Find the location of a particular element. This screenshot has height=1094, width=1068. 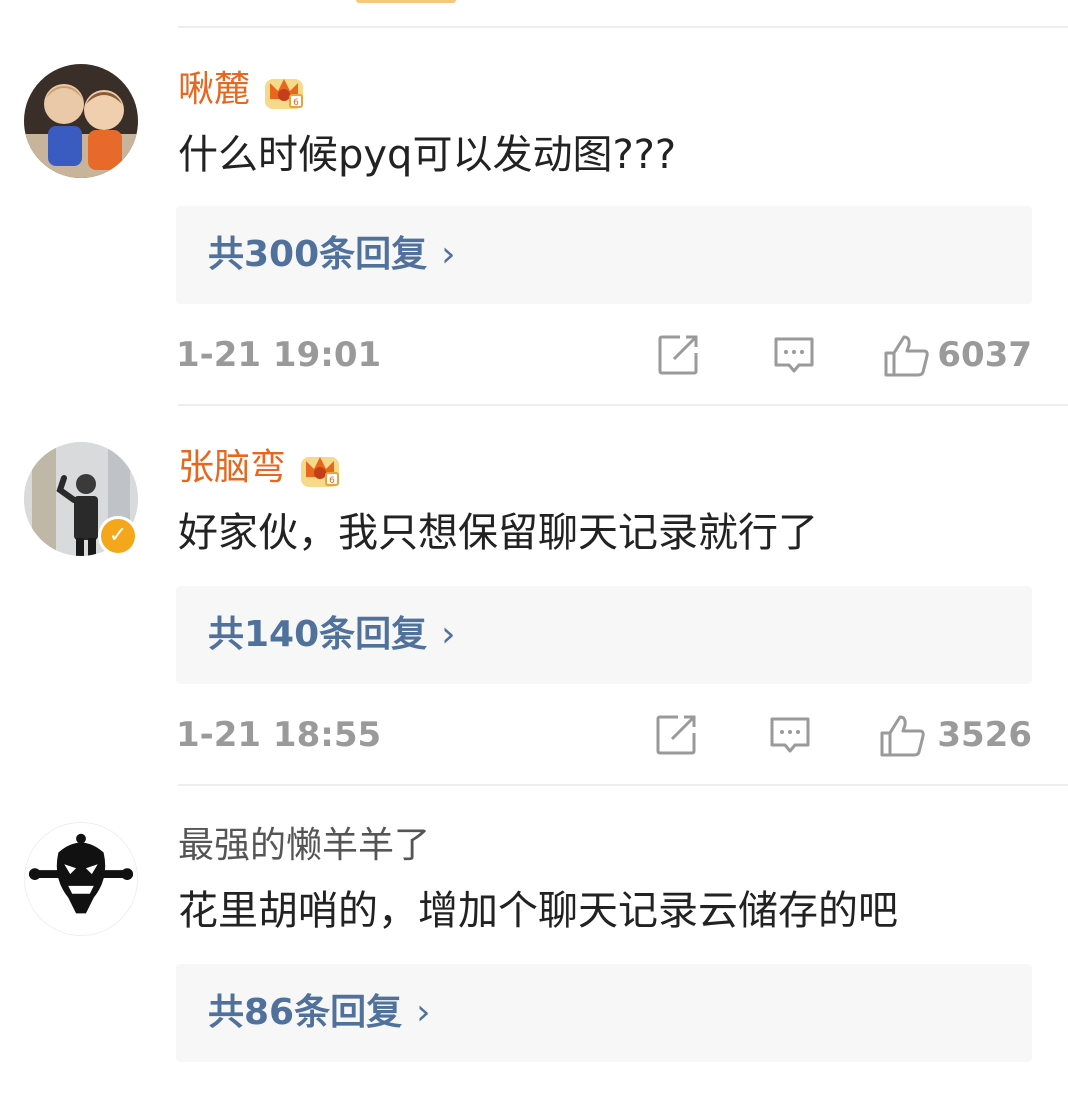

reply-box: 共140条回复 › is located at coordinates (604, 635).